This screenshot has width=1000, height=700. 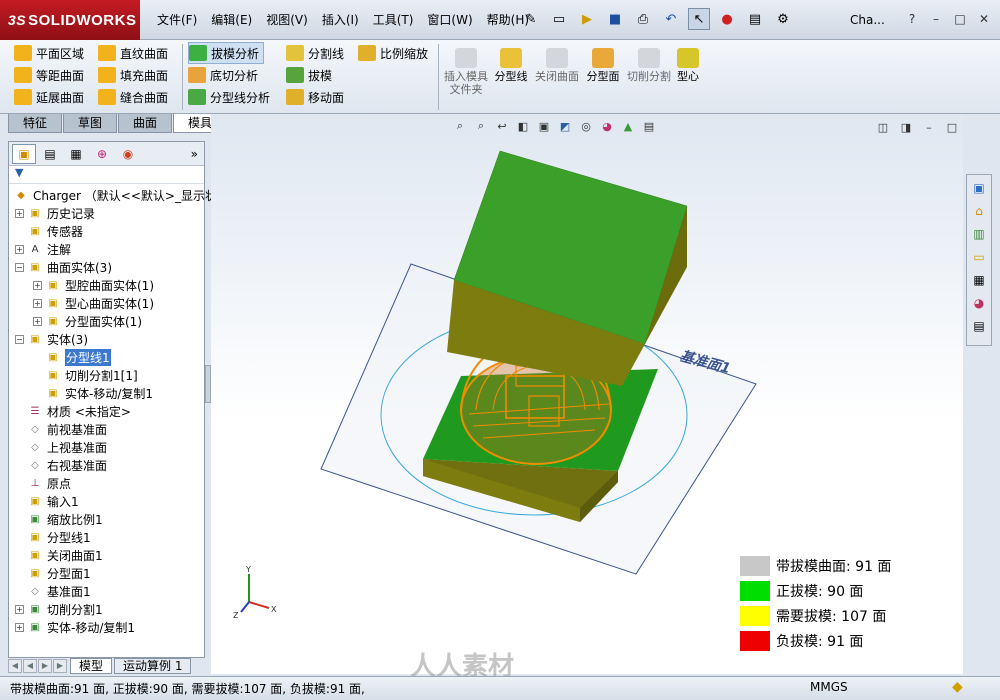 I want to click on design-library-icon: ▥, so click(x=979, y=234).